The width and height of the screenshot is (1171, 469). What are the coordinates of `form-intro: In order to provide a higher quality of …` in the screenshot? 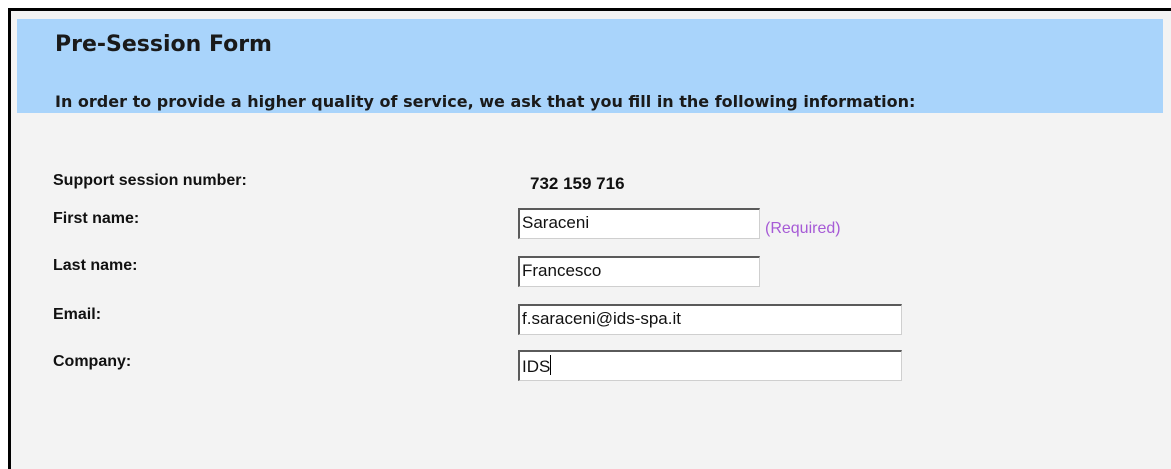 It's located at (485, 101).